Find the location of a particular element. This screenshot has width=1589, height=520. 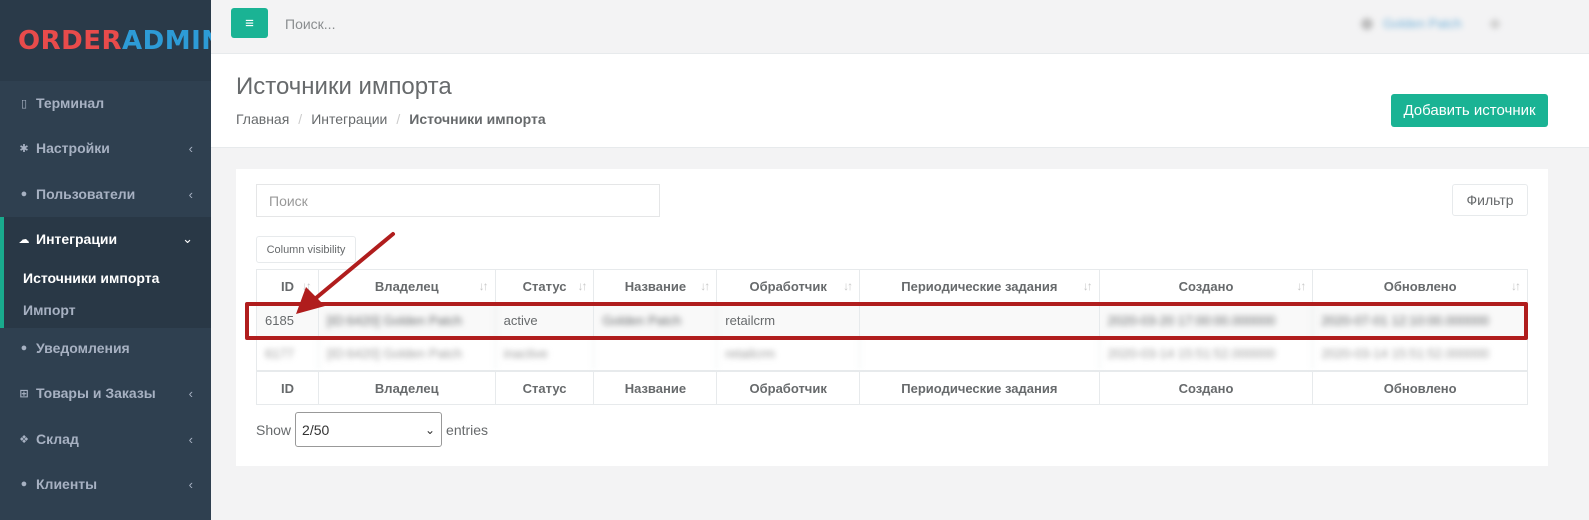

footer-id: ID is located at coordinates (288, 388).